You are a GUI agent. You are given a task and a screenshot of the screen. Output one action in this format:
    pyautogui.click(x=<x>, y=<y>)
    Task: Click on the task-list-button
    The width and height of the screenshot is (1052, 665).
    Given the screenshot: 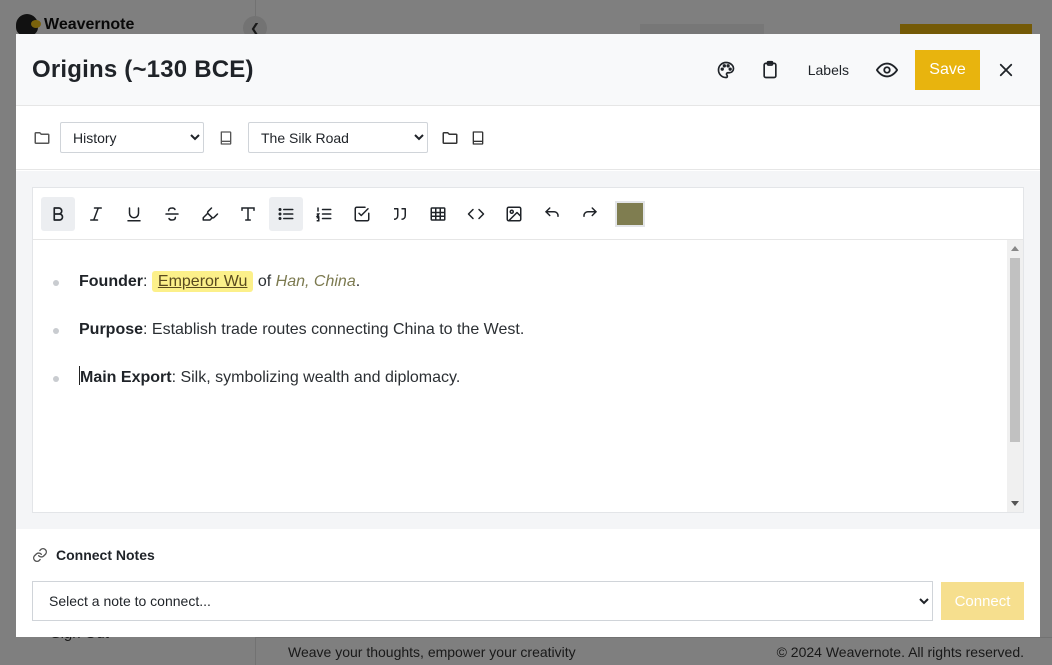 What is the action you would take?
    pyautogui.click(x=362, y=214)
    